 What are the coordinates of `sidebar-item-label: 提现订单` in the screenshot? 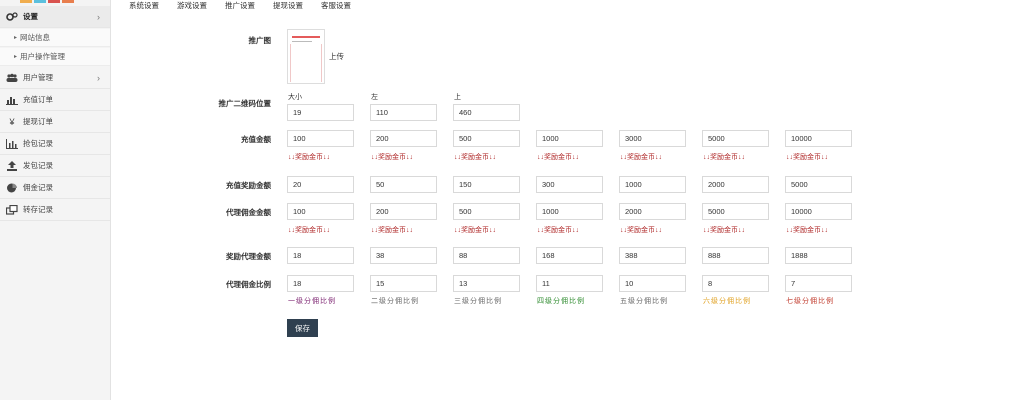 It's located at (38, 121).